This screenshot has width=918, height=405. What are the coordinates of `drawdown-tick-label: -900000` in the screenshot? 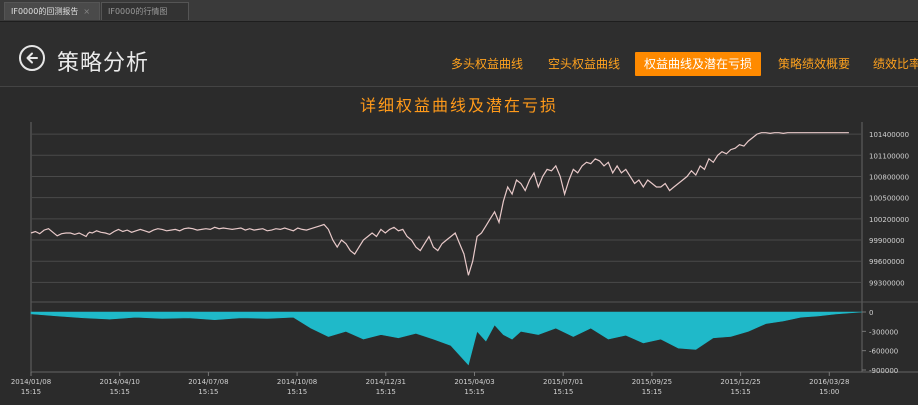 It's located at (883, 371).